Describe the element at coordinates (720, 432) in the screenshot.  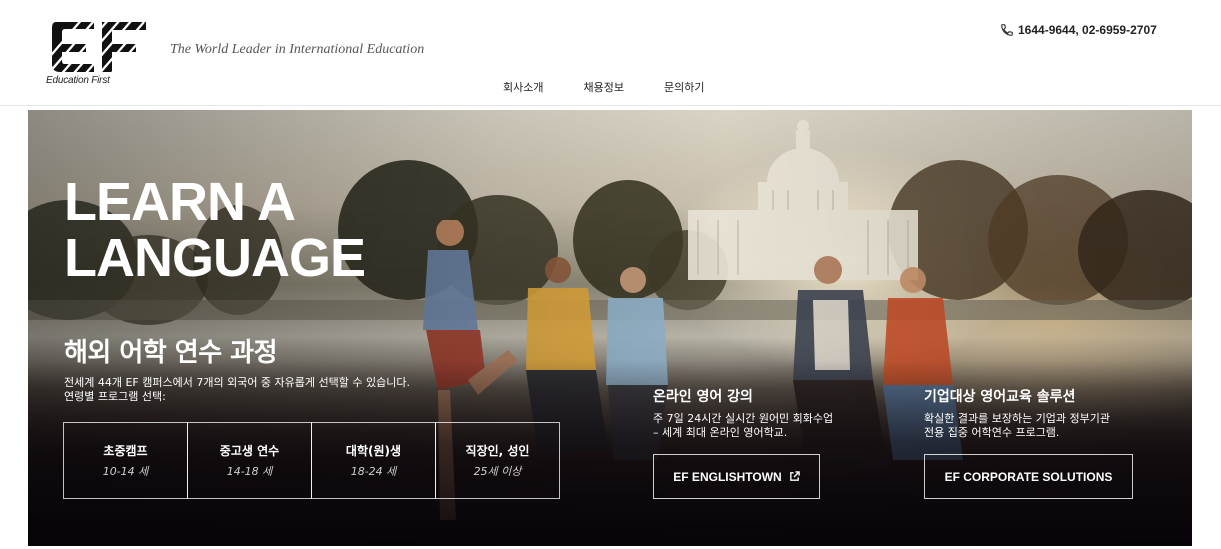
I see `online-desc-line2: – 세계 최대 온라인 영어학교.` at that location.